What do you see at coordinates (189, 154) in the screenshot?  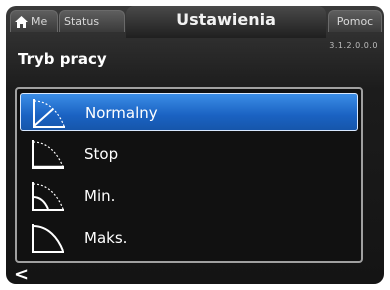 I see `list-item-stop: Stop` at bounding box center [189, 154].